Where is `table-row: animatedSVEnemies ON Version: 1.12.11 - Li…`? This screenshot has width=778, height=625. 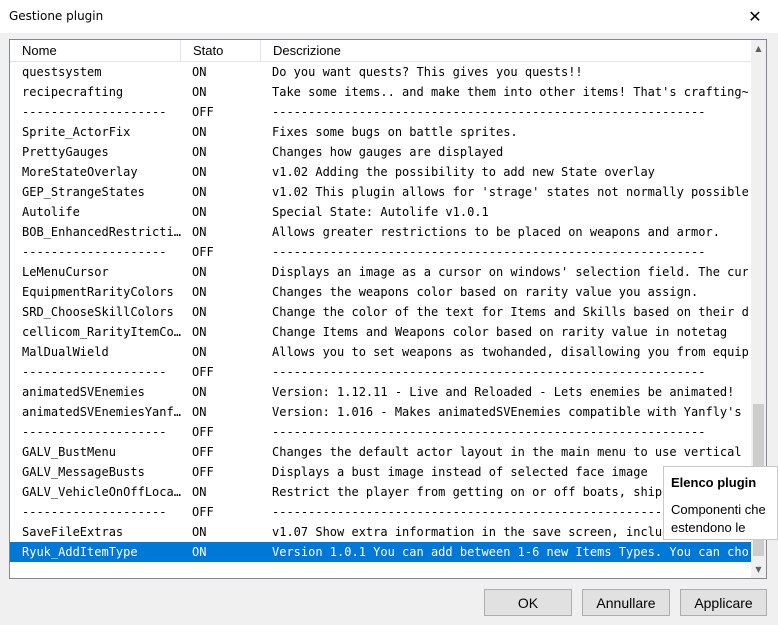
table-row: animatedSVEnemies ON Version: 1.12.11 - Li… is located at coordinates (381, 392).